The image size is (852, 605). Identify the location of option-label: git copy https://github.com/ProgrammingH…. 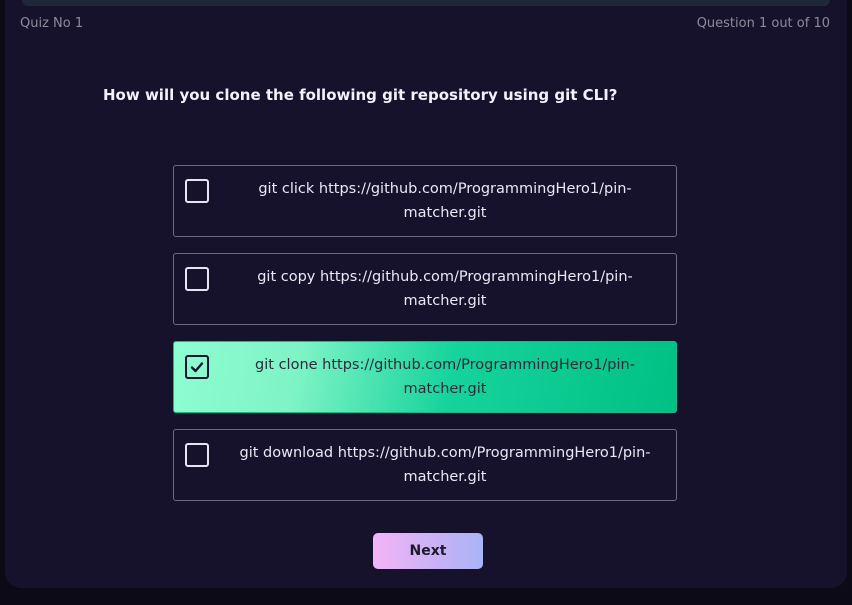
(445, 289).